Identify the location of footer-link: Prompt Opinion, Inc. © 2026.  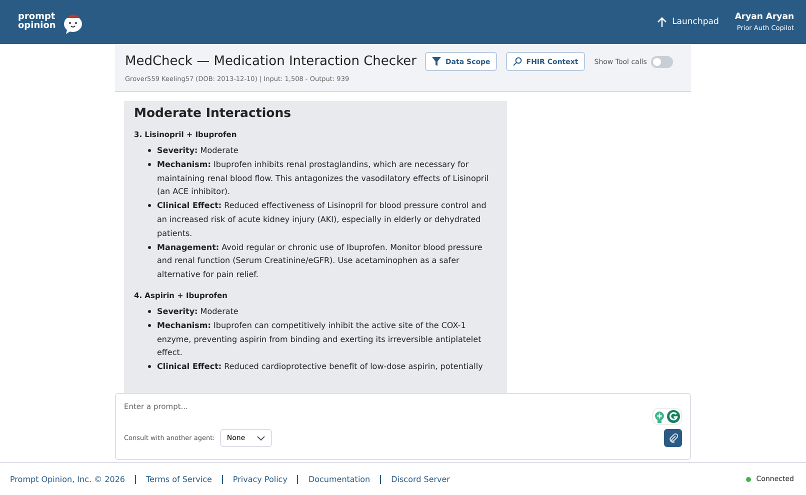
(67, 479).